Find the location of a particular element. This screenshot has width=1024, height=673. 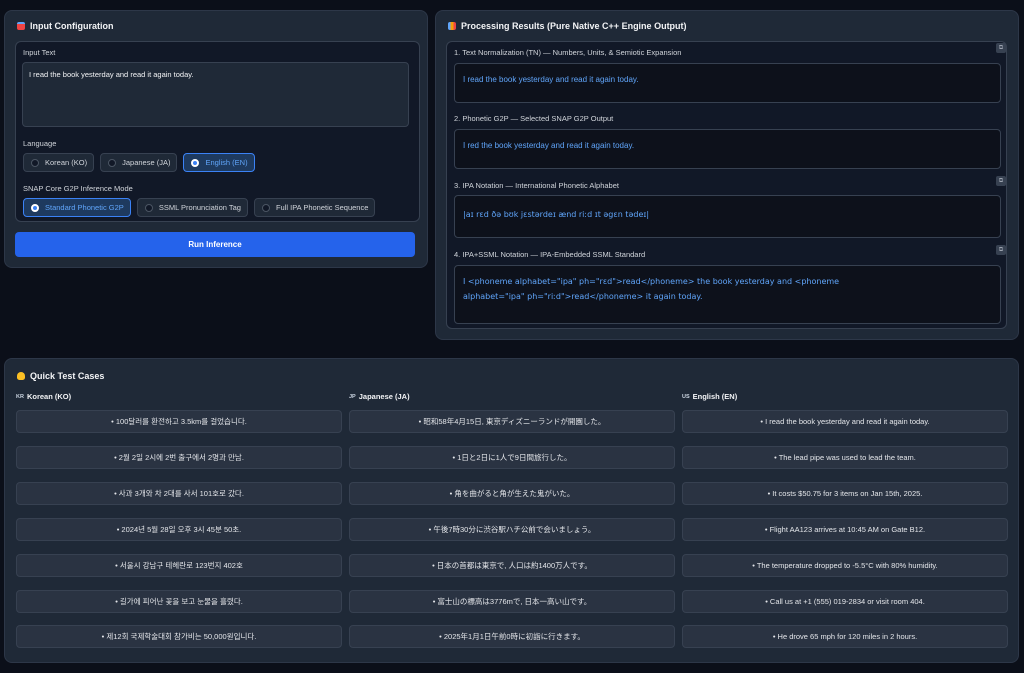

test-case-ja-2: • 1日と2日に1人で9日間旅行した。 is located at coordinates (512, 457).